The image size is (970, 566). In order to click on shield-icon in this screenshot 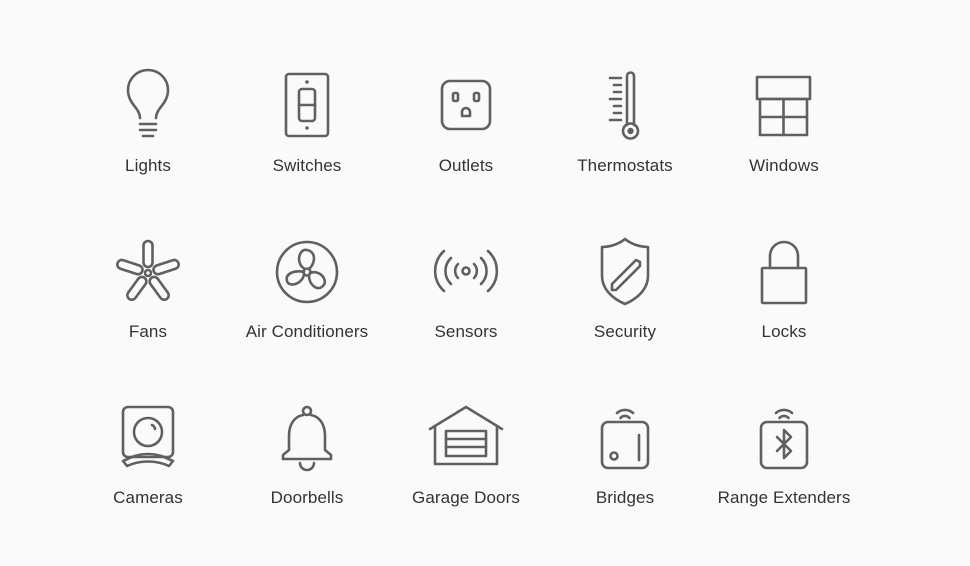, I will do `click(625, 271)`.